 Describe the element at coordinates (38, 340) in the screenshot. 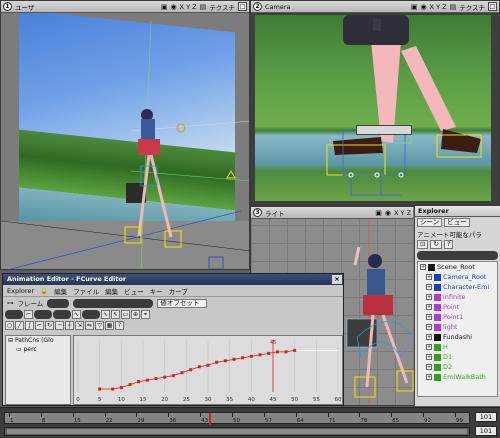

I see `tree-node-pathcns: ⊟ PathCns (Glo` at that location.